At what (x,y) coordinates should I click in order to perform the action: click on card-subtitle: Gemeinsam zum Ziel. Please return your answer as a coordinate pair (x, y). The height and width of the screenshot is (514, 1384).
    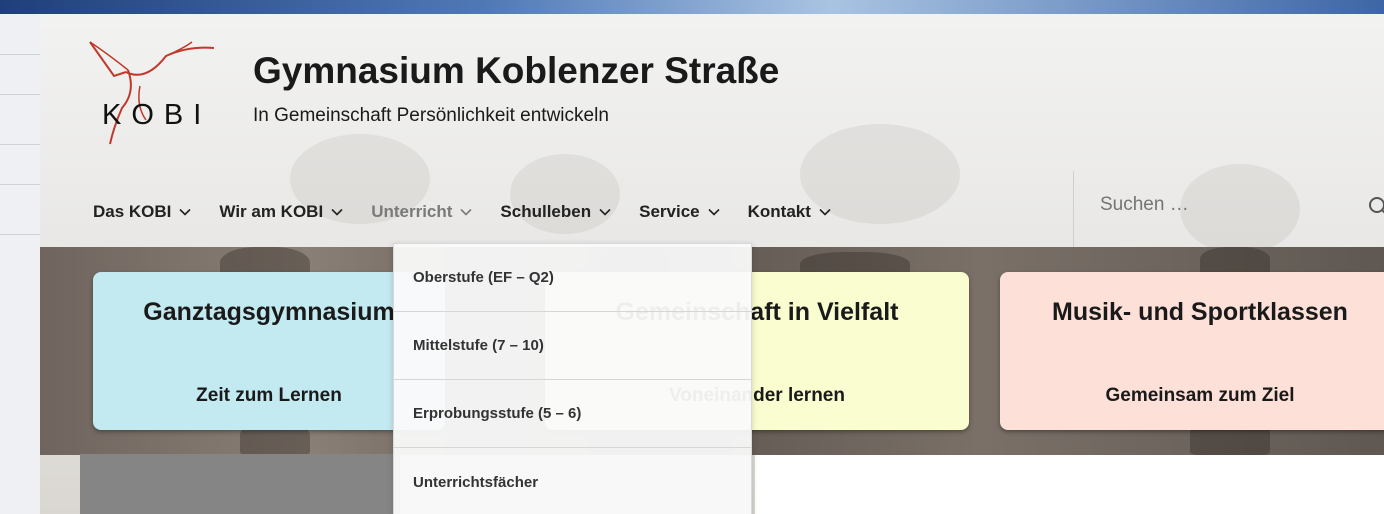
    Looking at the image, I should click on (1200, 395).